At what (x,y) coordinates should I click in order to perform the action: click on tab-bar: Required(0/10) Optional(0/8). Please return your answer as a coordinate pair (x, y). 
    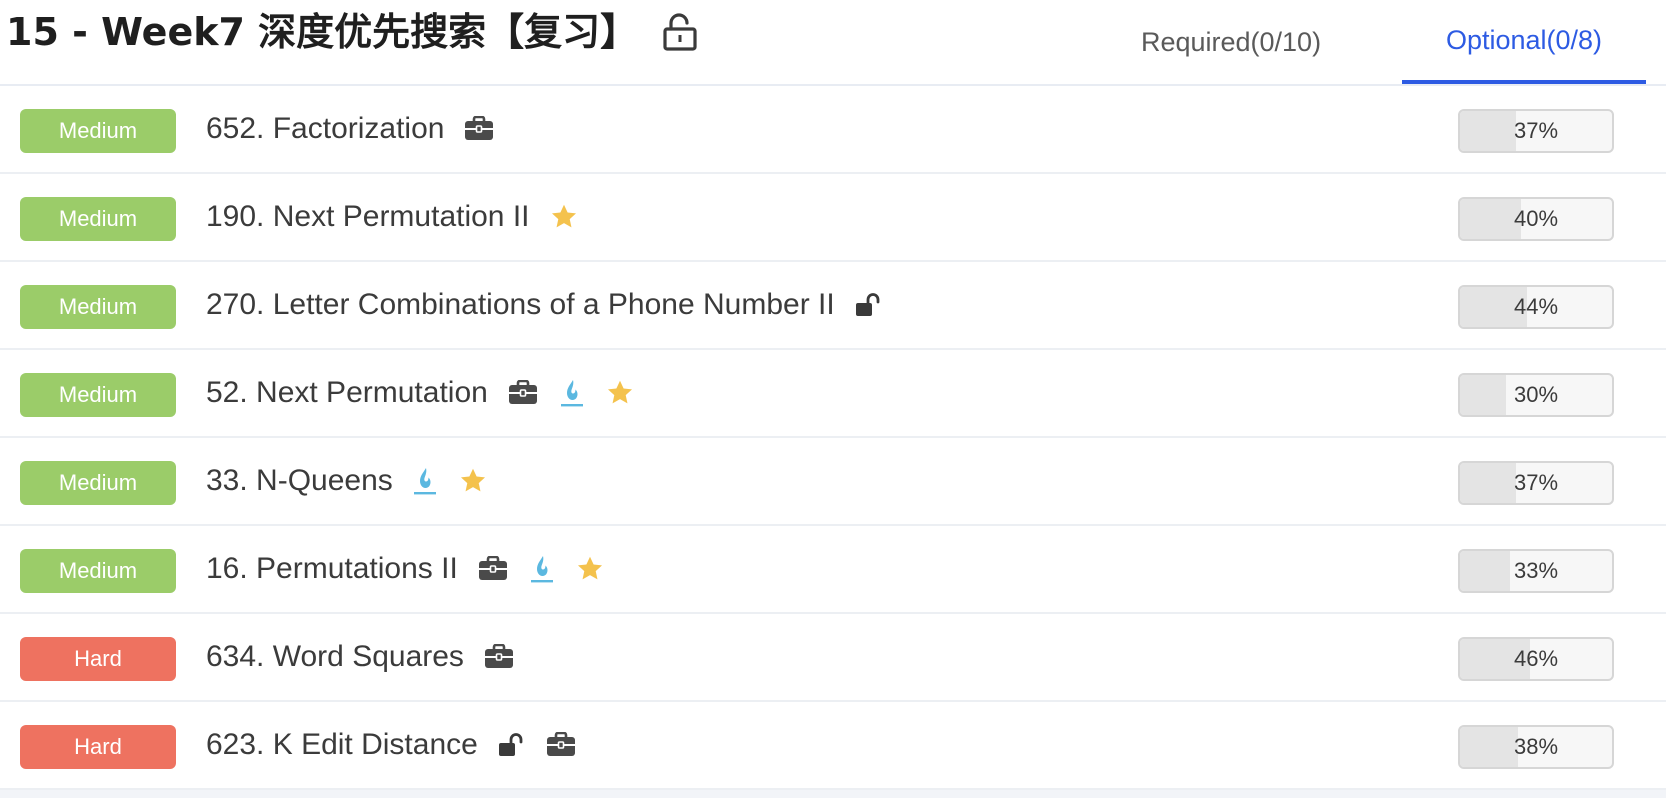
    Looking at the image, I should click on (1381, 42).